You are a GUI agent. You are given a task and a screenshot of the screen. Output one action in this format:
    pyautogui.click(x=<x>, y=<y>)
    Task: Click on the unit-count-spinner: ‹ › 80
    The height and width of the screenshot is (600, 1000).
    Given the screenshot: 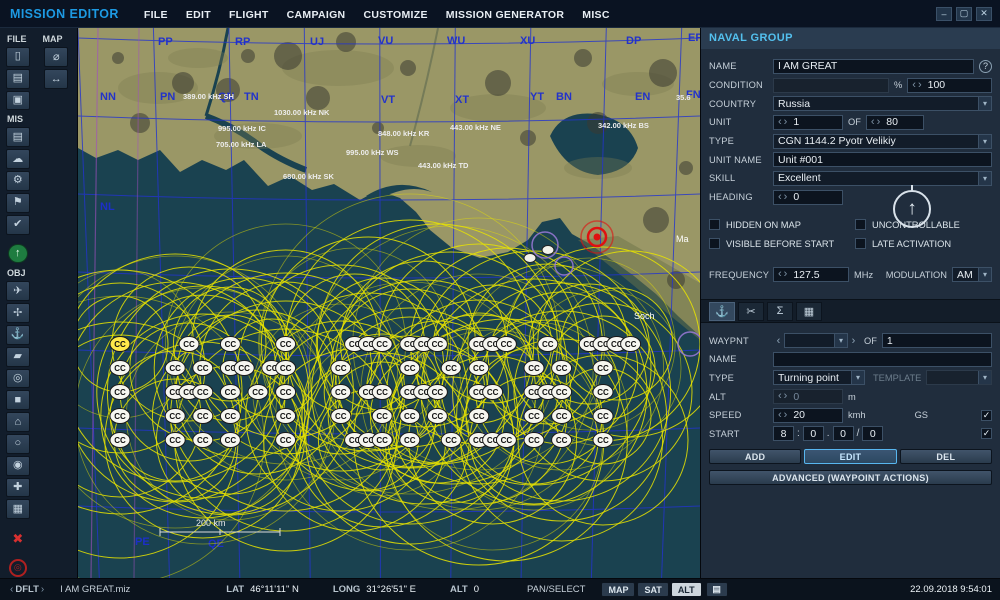 What is the action you would take?
    pyautogui.click(x=894, y=122)
    